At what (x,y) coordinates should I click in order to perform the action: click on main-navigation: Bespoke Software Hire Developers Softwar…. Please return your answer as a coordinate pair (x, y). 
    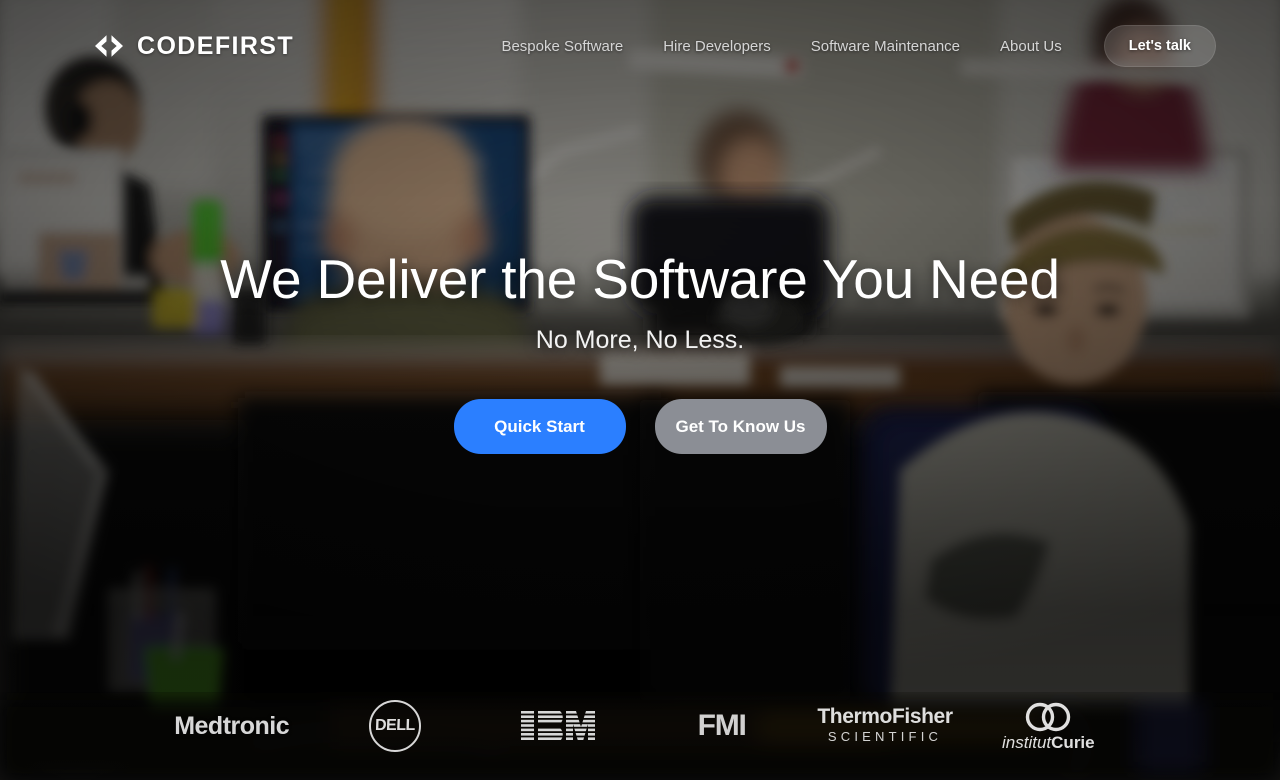
    Looking at the image, I should click on (848, 46).